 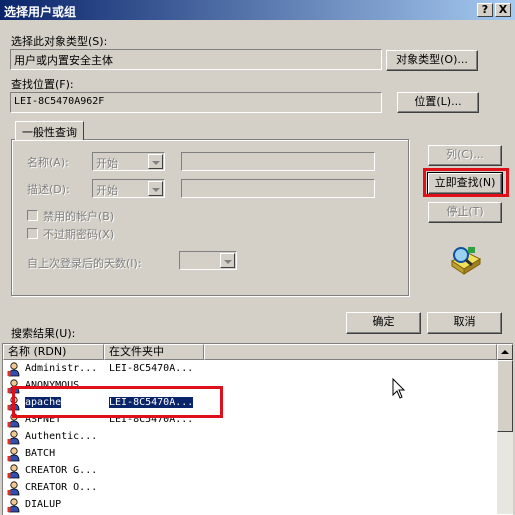 What do you see at coordinates (278, 161) in the screenshot?
I see `name-input` at bounding box center [278, 161].